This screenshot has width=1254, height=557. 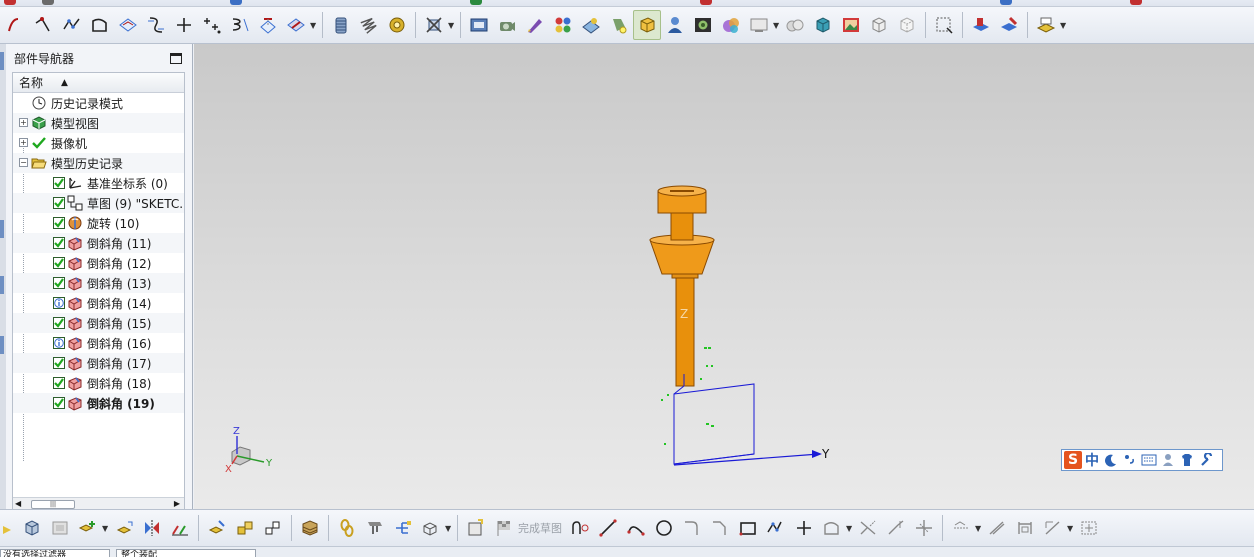 I want to click on wrench-icon, so click(x=1205, y=460).